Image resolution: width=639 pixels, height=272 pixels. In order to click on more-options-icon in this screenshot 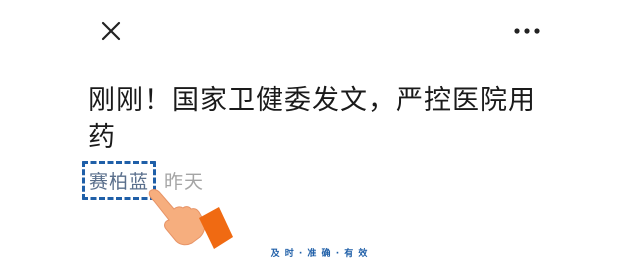, I will do `click(527, 31)`.